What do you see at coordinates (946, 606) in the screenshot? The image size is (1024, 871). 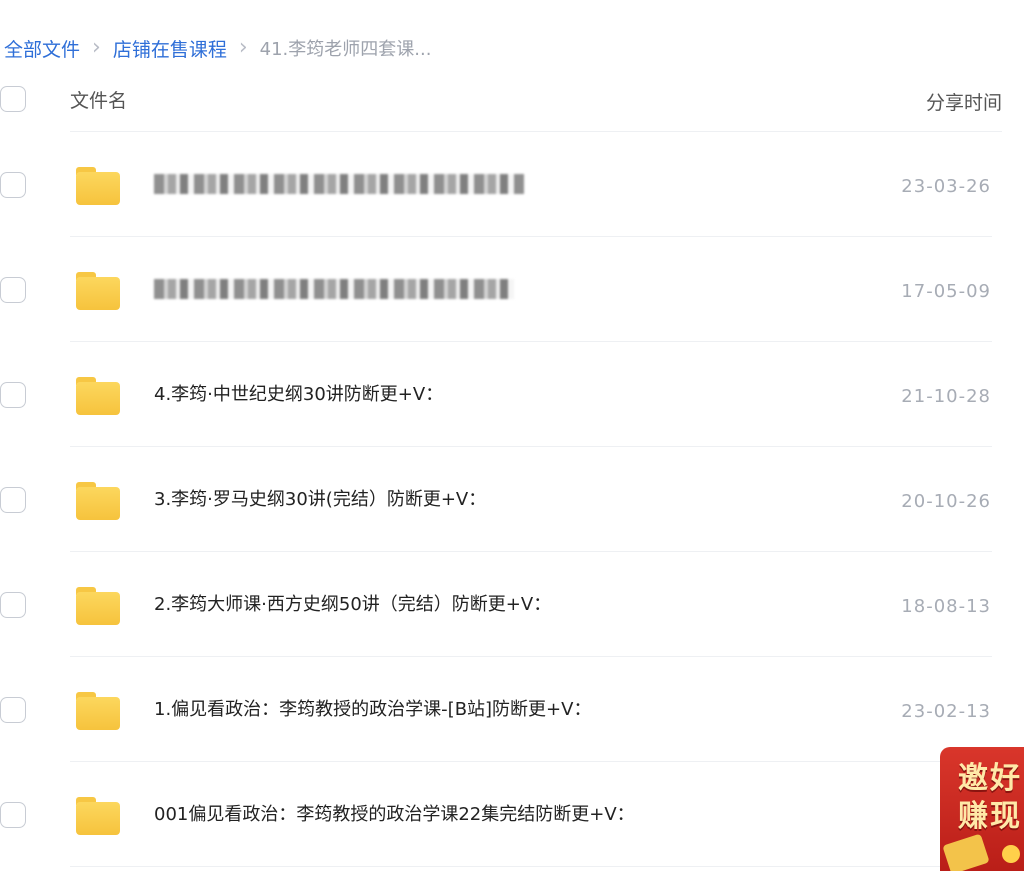 I see `share-date: 18-08-13` at bounding box center [946, 606].